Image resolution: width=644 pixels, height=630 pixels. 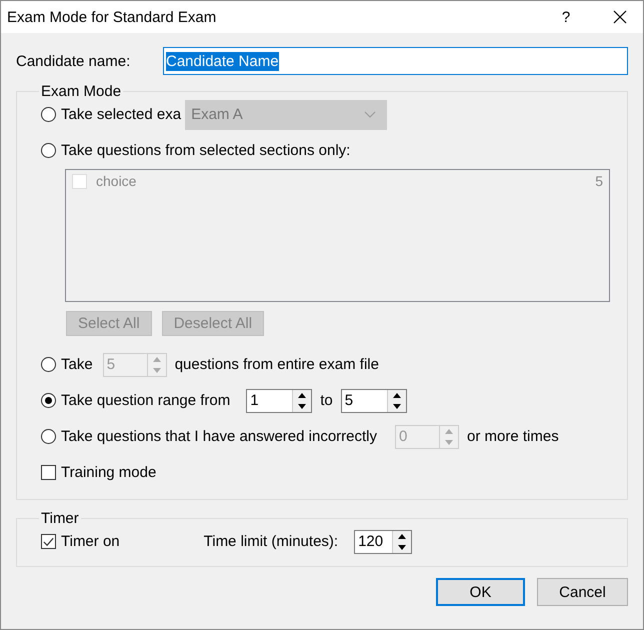 I want to click on option-label: Take questions from selected sections only:, so click(x=205, y=150).